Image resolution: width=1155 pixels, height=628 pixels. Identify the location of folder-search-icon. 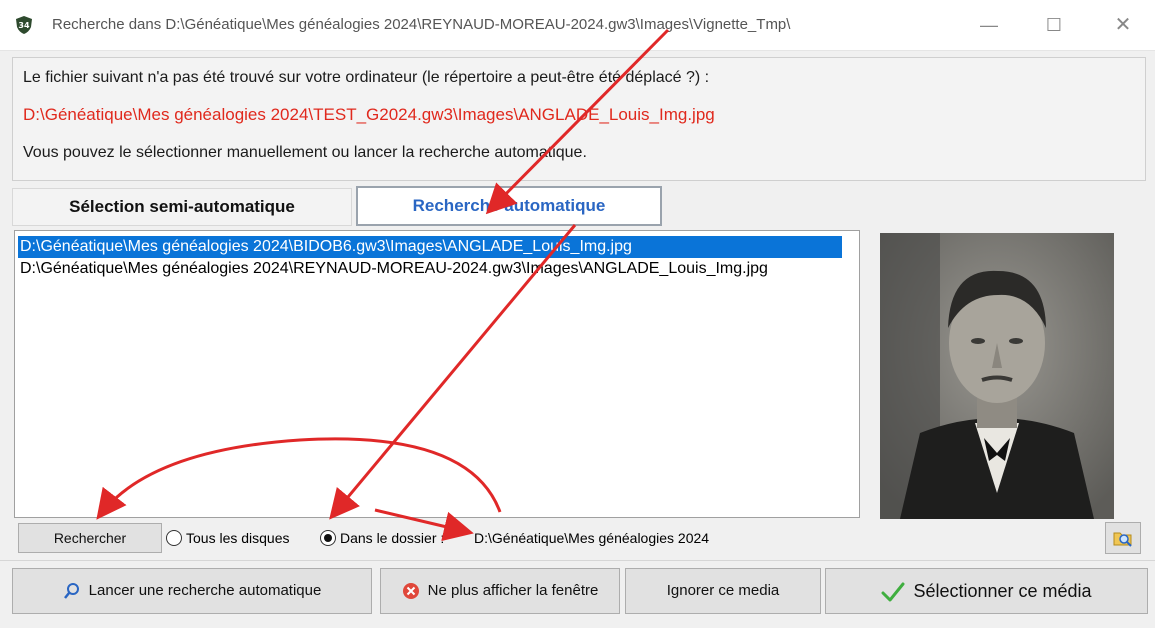
(1122, 539).